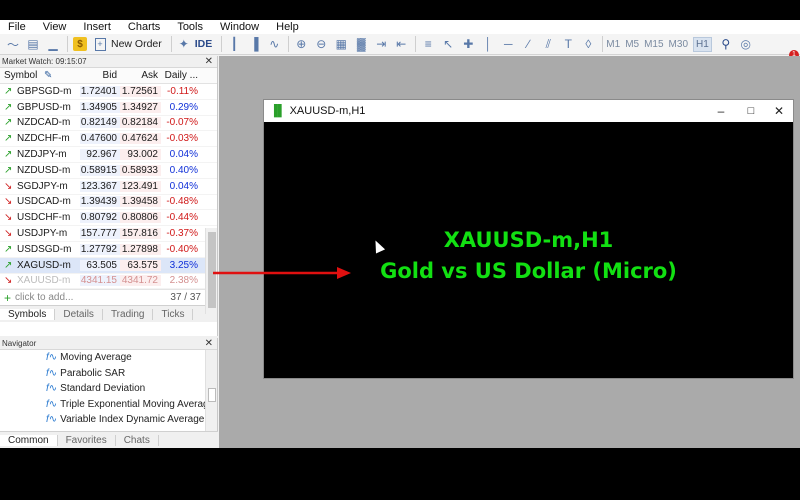 Image resolution: width=800 pixels, height=500 pixels. Describe the element at coordinates (13, 44) in the screenshot. I see `chart-type-icon: 〜` at that location.